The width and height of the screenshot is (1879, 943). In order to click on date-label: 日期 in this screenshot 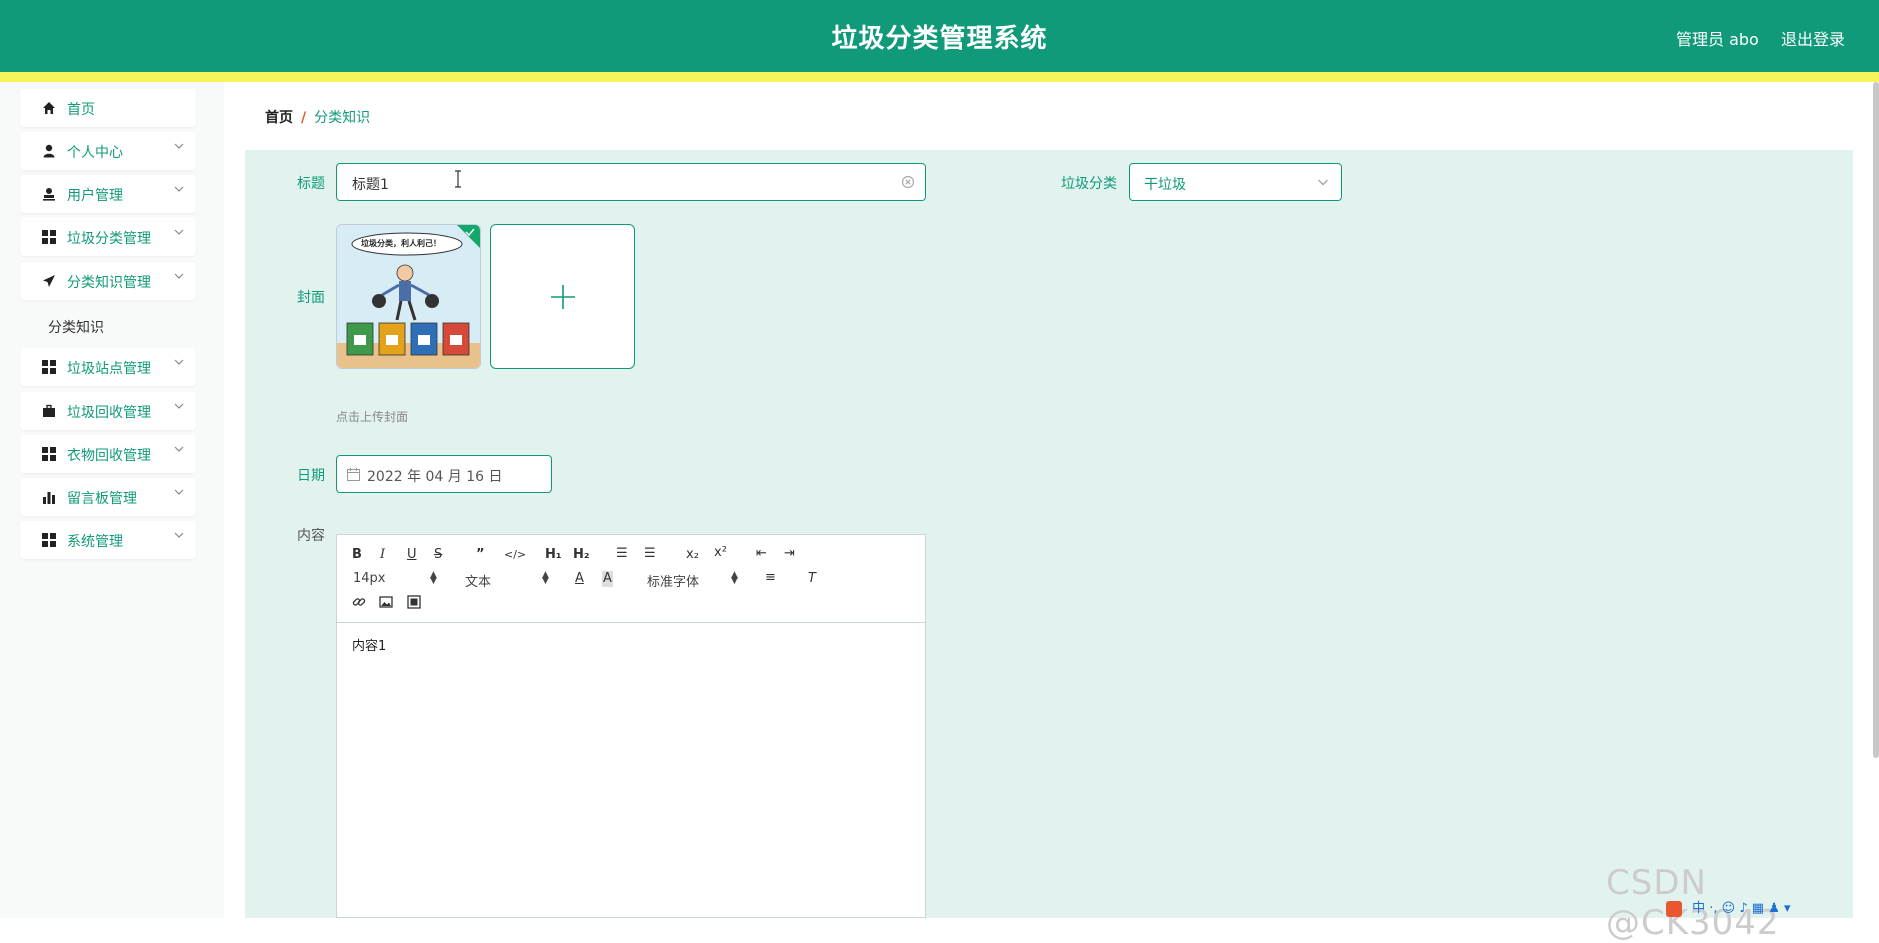, I will do `click(311, 476)`.